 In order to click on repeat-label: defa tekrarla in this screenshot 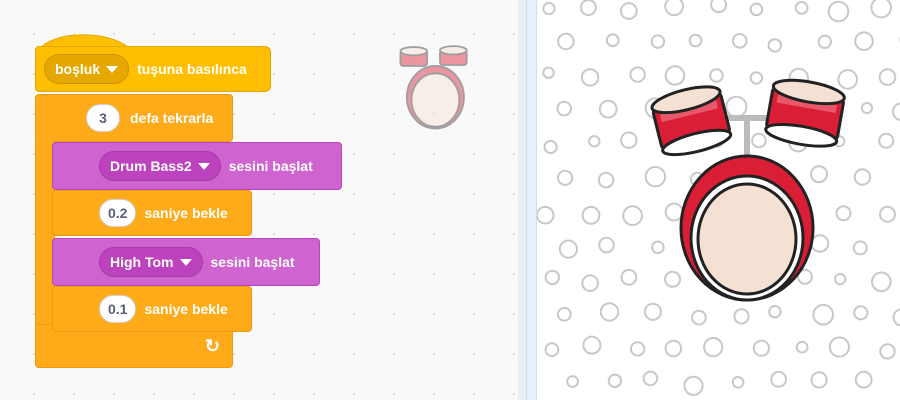, I will do `click(172, 118)`.